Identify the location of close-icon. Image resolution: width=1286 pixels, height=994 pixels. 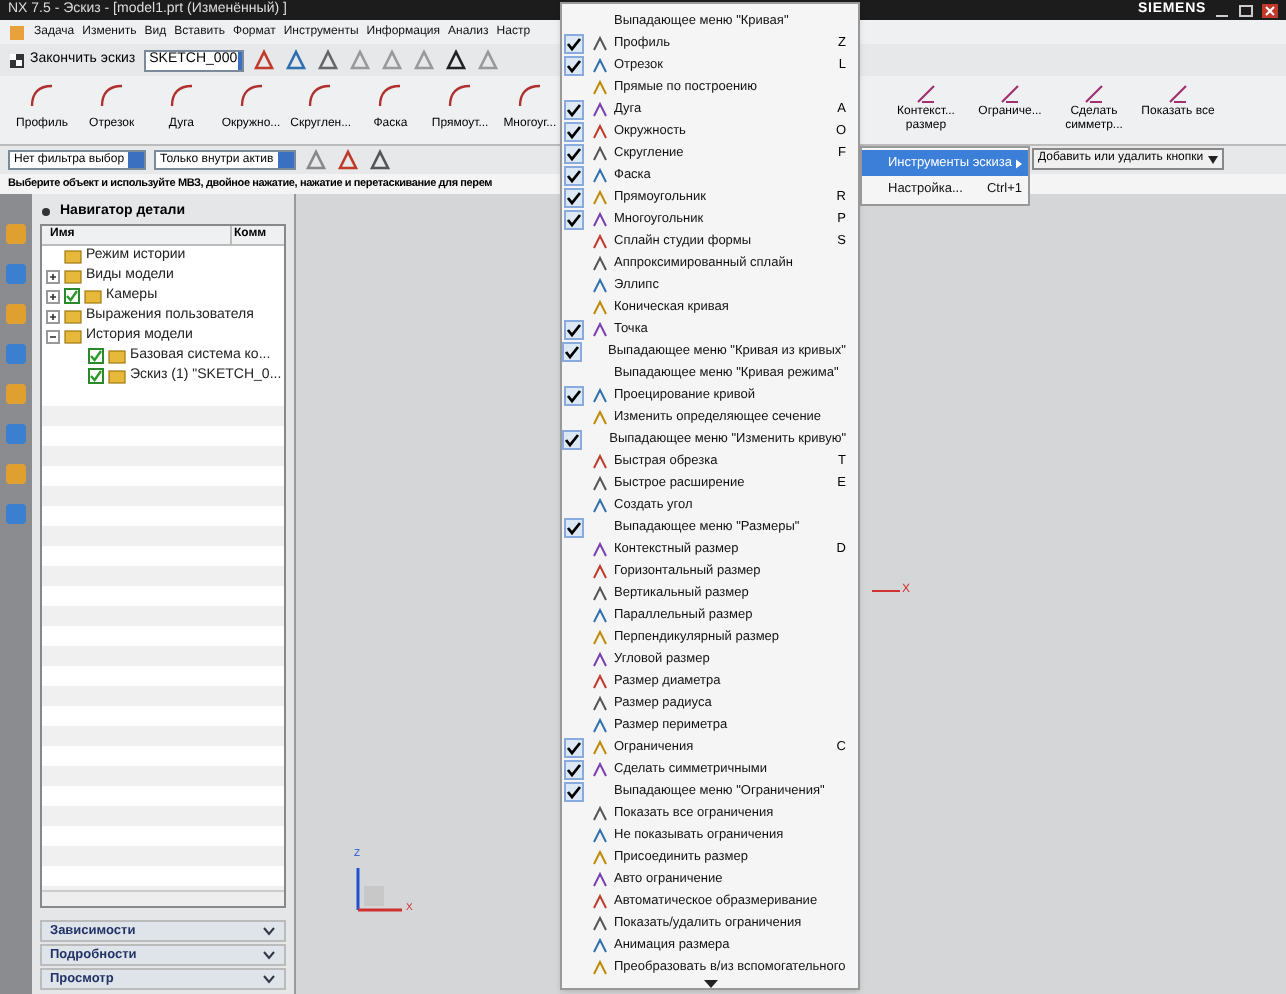
(1270, 10).